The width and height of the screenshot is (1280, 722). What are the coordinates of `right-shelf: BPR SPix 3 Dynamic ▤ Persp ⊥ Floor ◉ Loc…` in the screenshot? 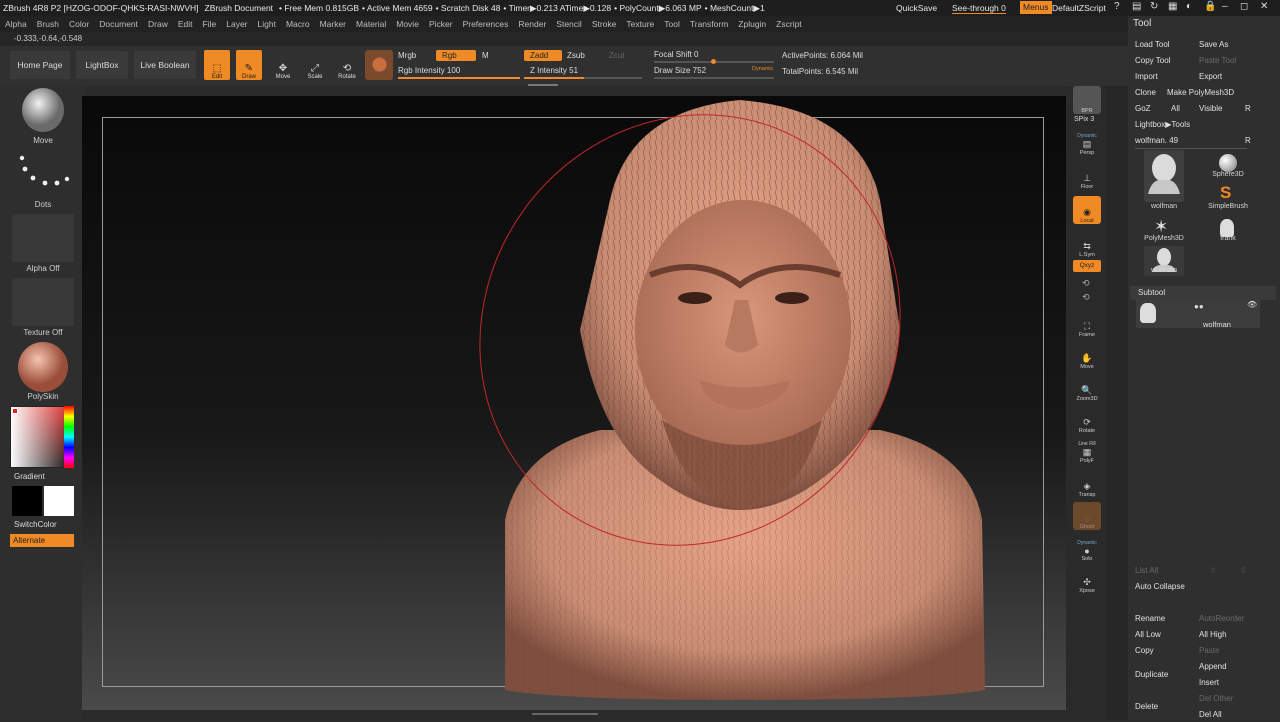 It's located at (1086, 403).